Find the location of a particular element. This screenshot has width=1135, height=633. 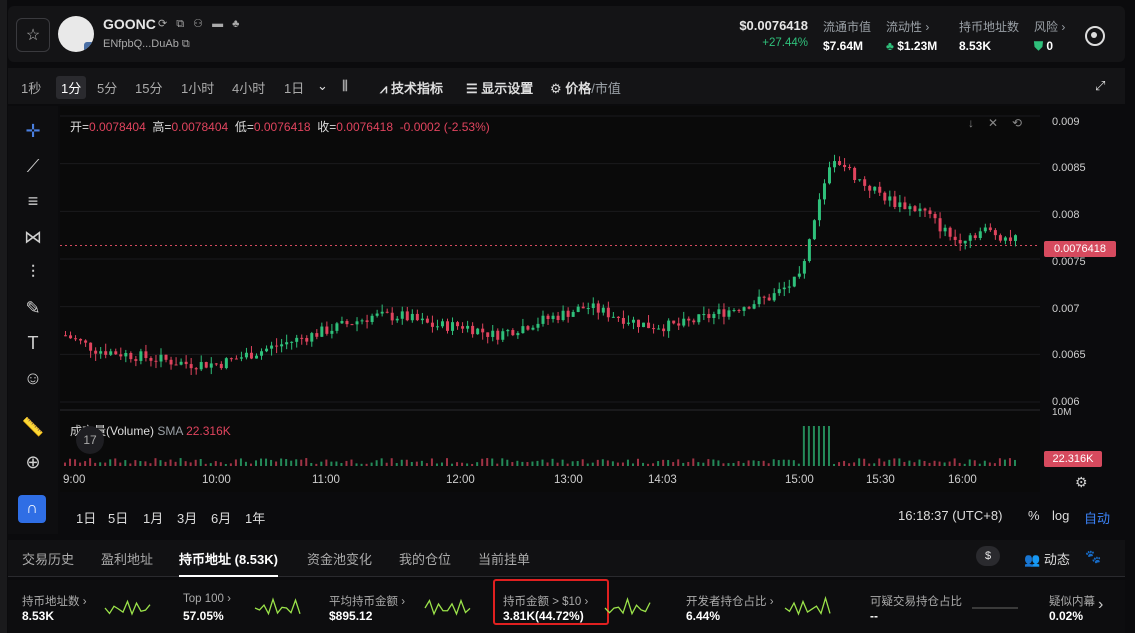

range-1m: 1月 is located at coordinates (153, 517).